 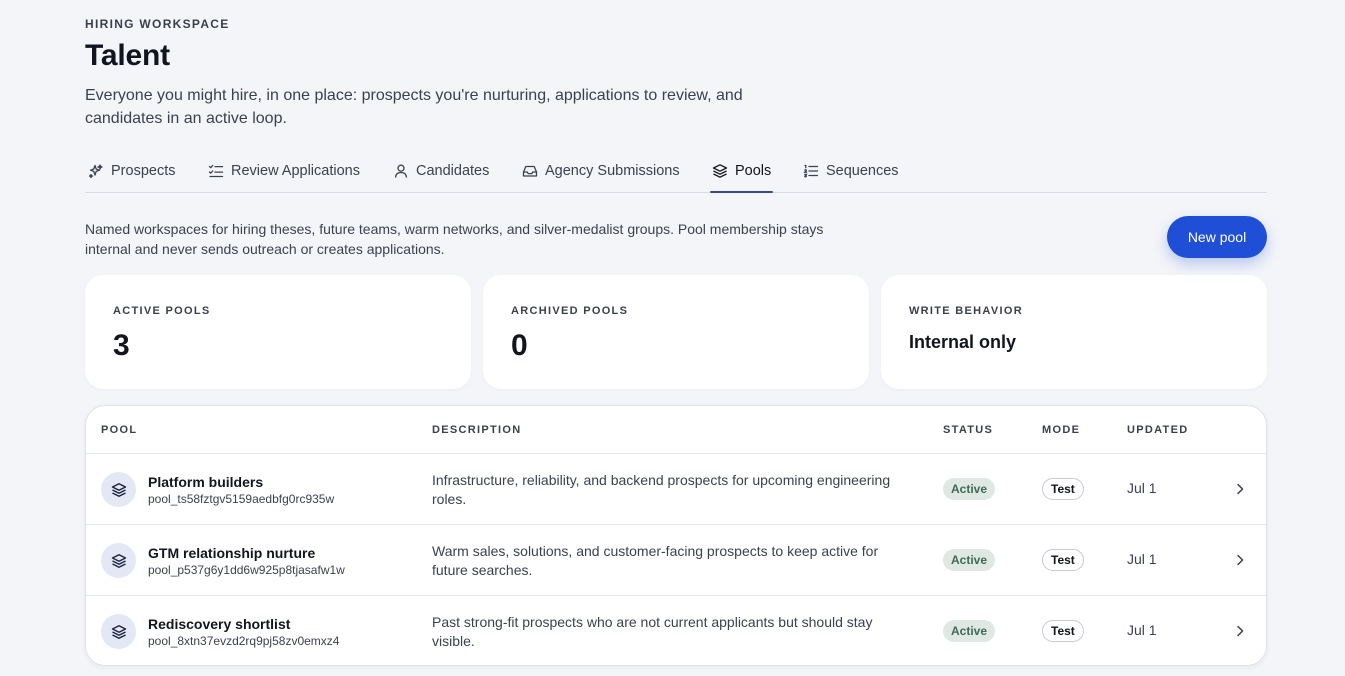 I want to click on tab-pools: Pools, so click(x=741, y=171).